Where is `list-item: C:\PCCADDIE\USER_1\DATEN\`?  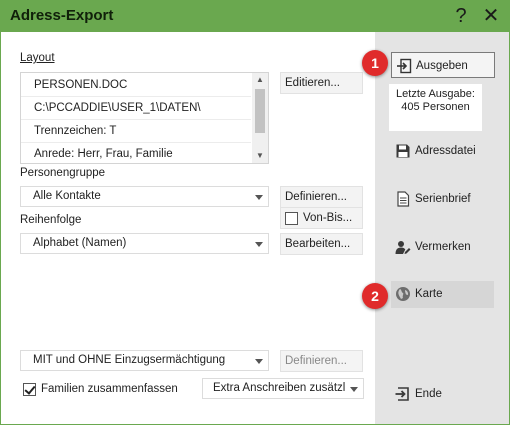
list-item: C:\PCCADDIE\USER_1\DATEN\ is located at coordinates (136, 108).